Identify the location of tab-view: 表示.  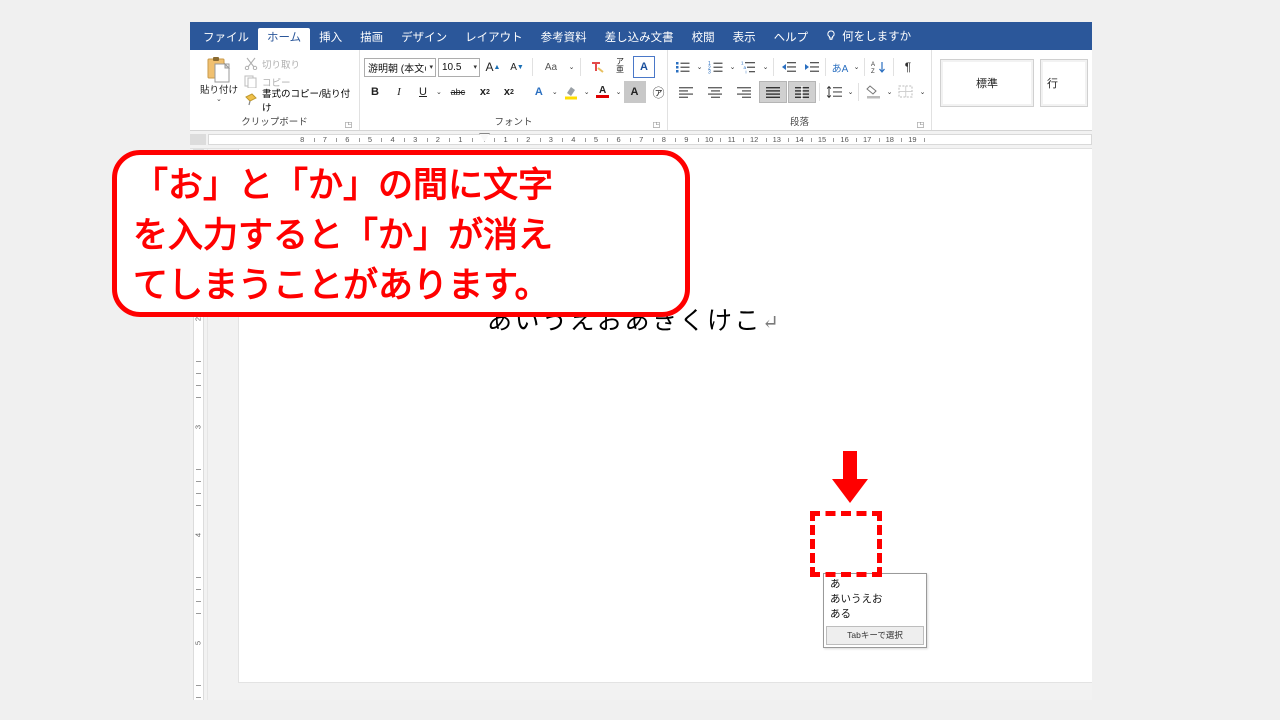
(744, 39).